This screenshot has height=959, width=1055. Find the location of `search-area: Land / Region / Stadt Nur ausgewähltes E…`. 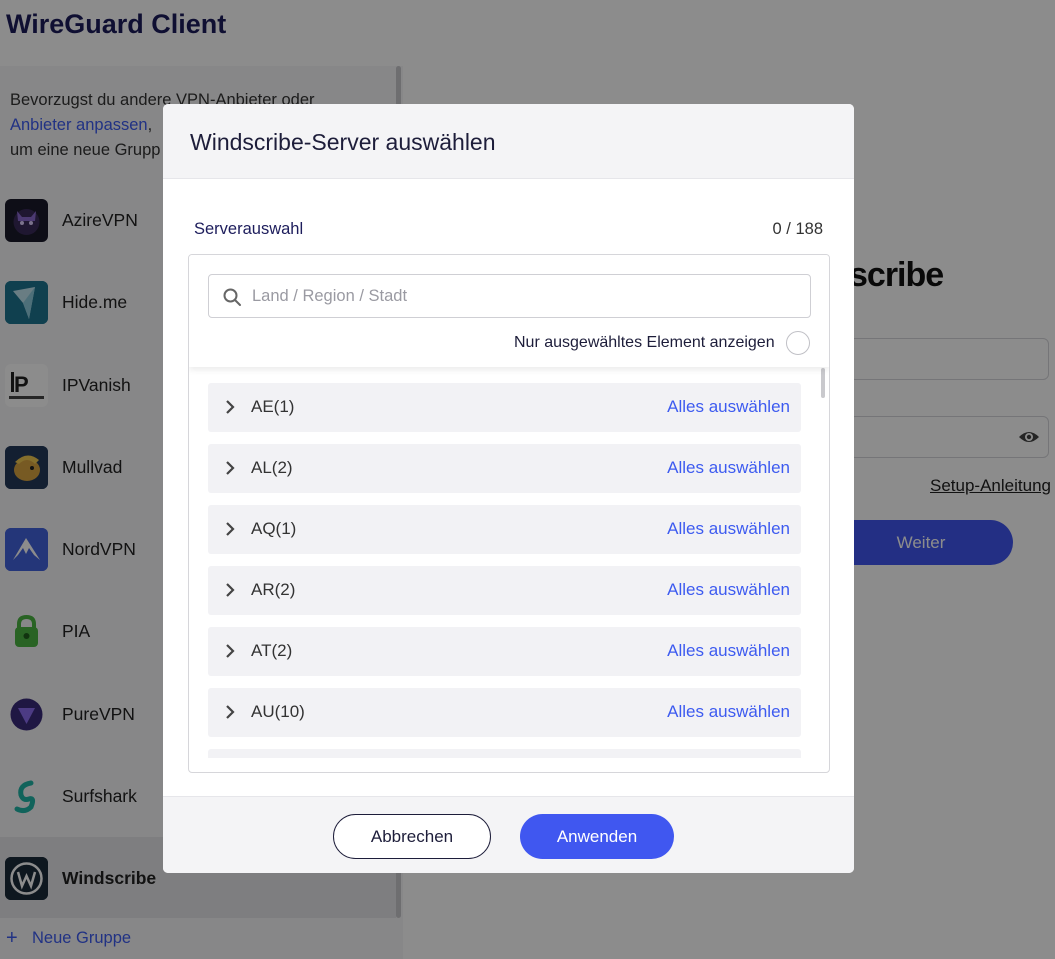

search-area: Land / Region / Stadt Nur ausgewähltes E… is located at coordinates (509, 311).